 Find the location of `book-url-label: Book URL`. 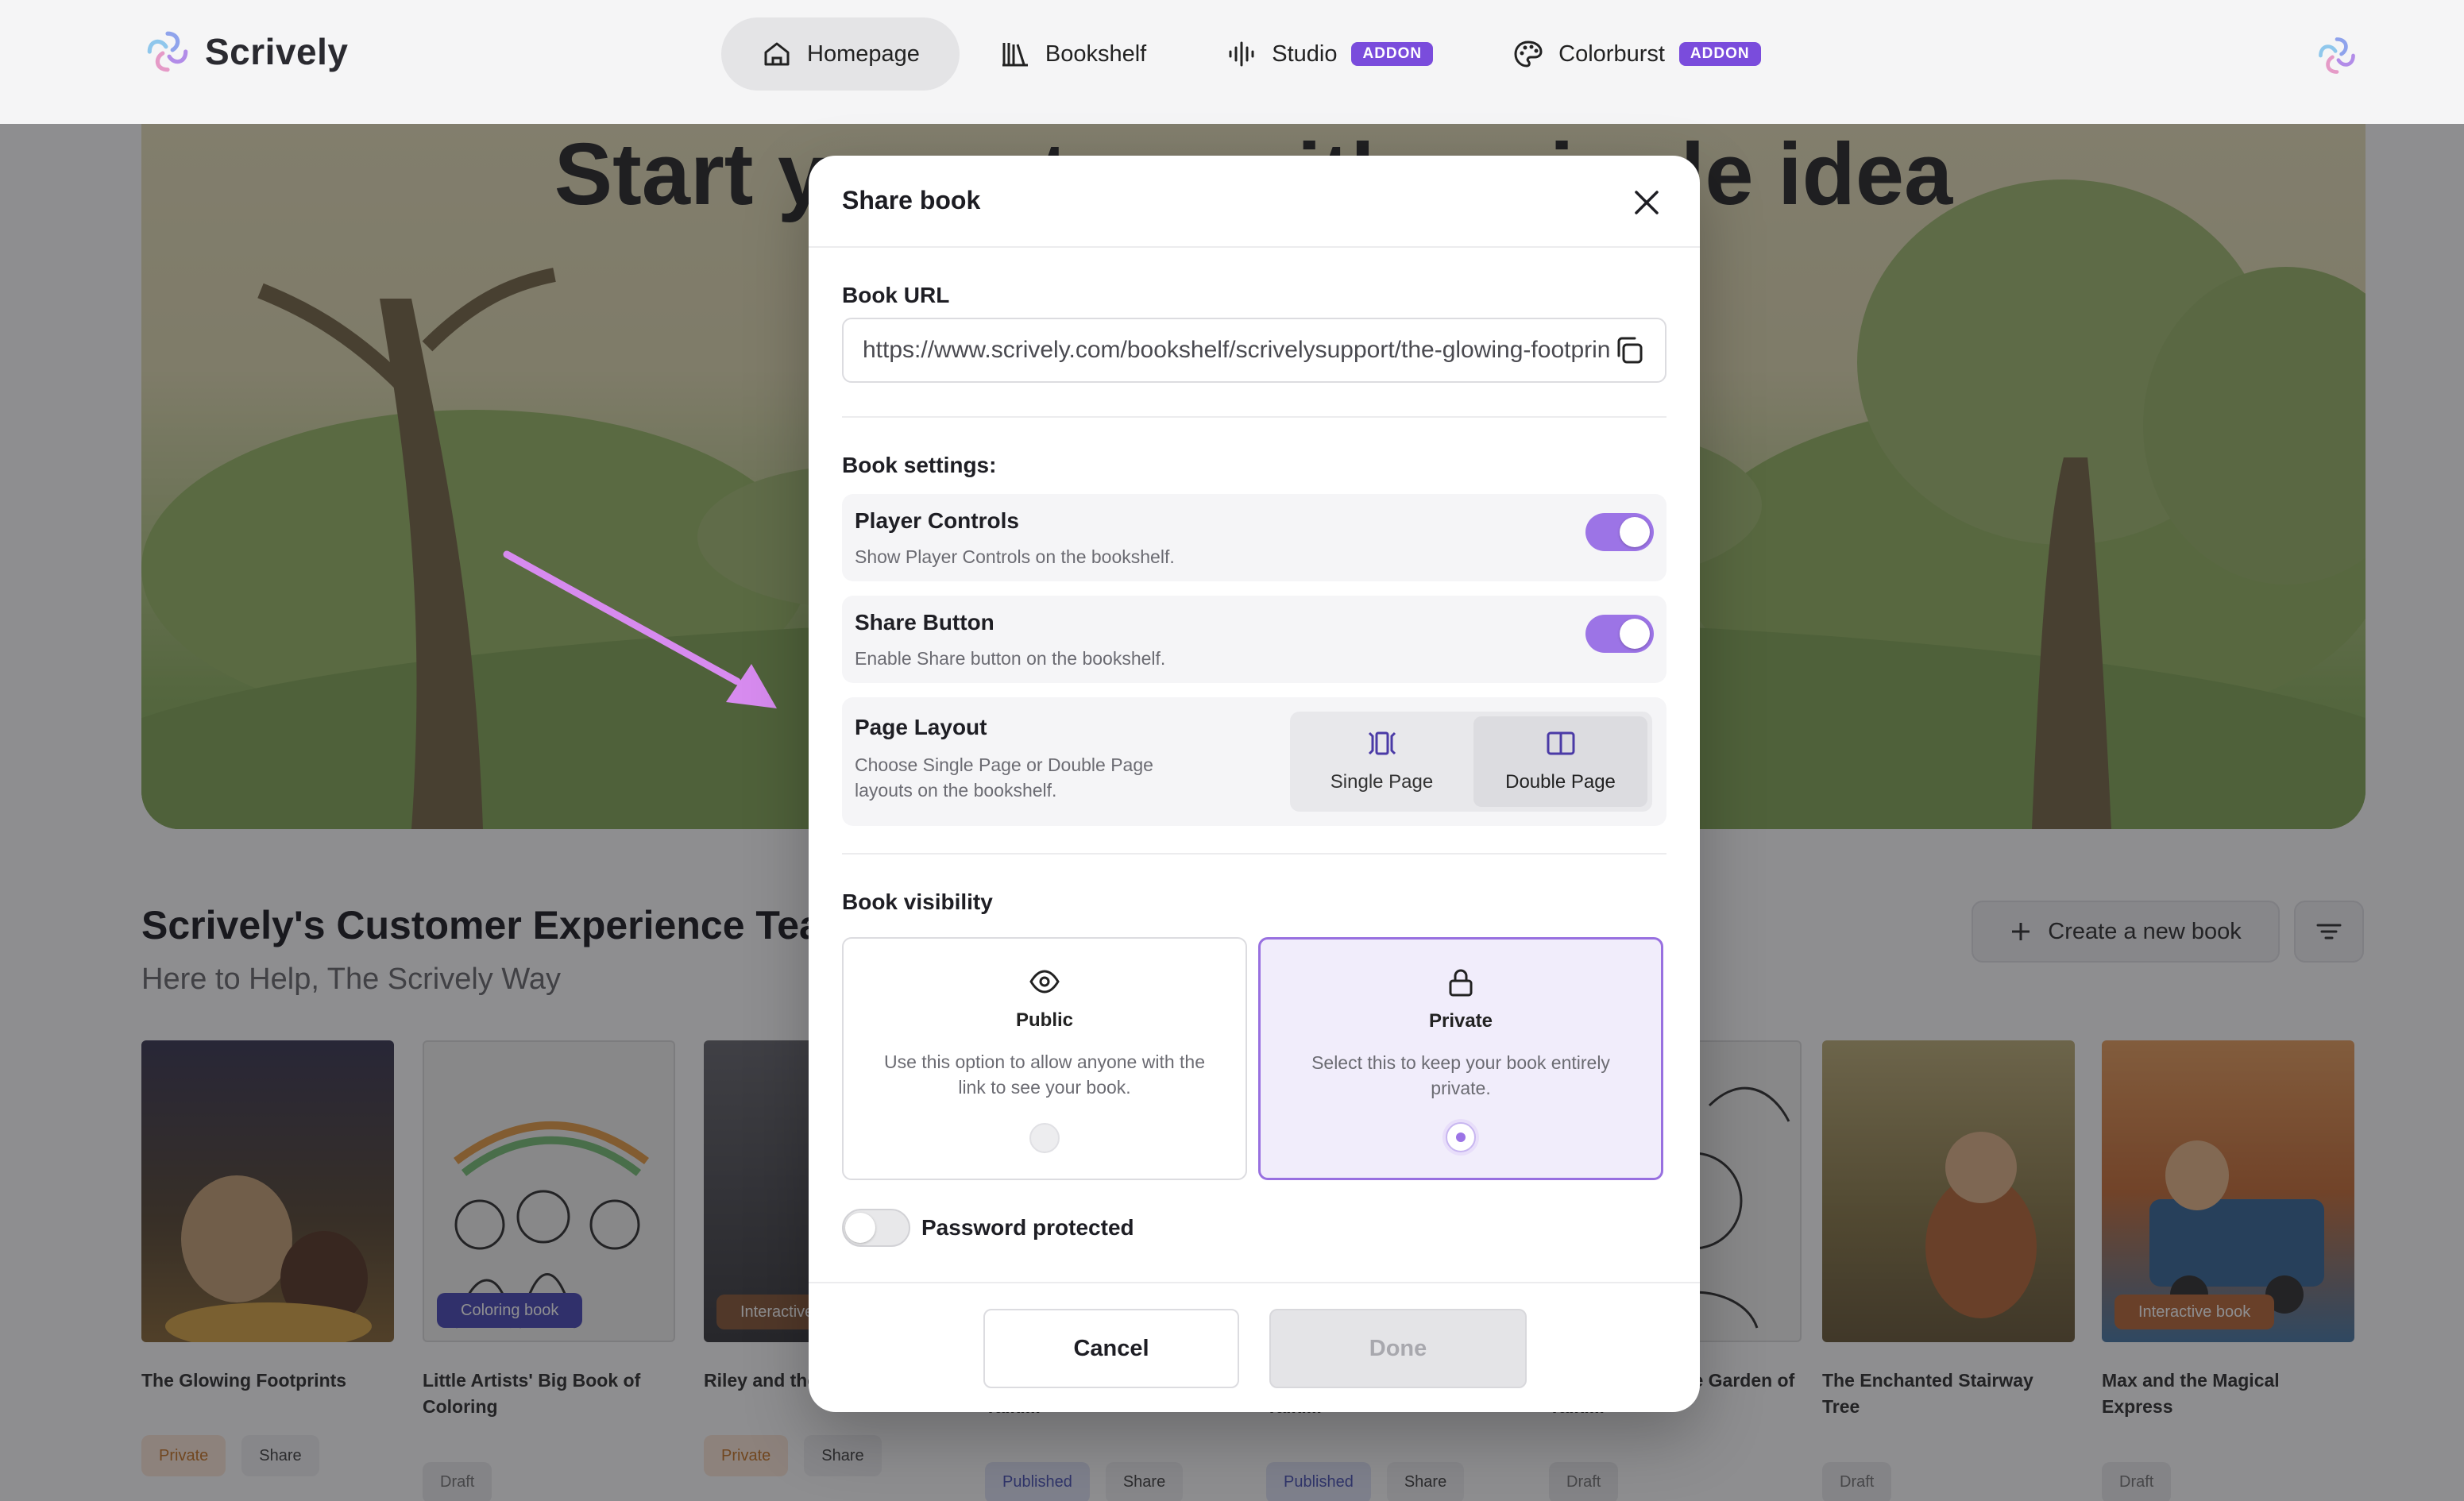

book-url-label: Book URL is located at coordinates (896, 295).